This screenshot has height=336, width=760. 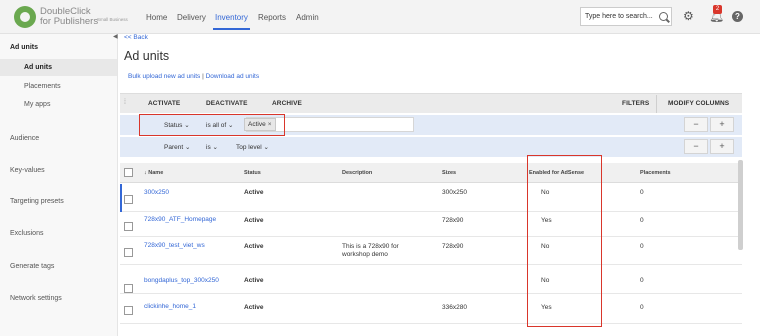 What do you see at coordinates (655, 173) in the screenshot?
I see `column-header-placements: Placements` at bounding box center [655, 173].